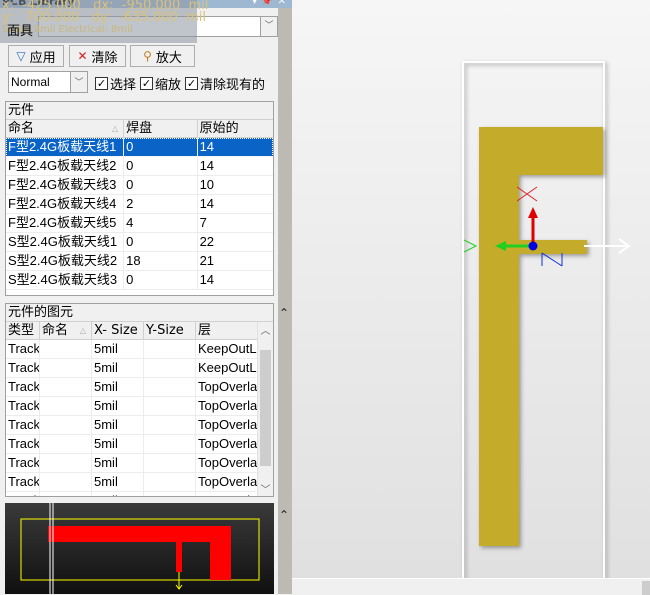 The height and width of the screenshot is (595, 650). Describe the element at coordinates (65, 185) in the screenshot. I see `component-name-cell: F型2.4G板载天线3` at that location.